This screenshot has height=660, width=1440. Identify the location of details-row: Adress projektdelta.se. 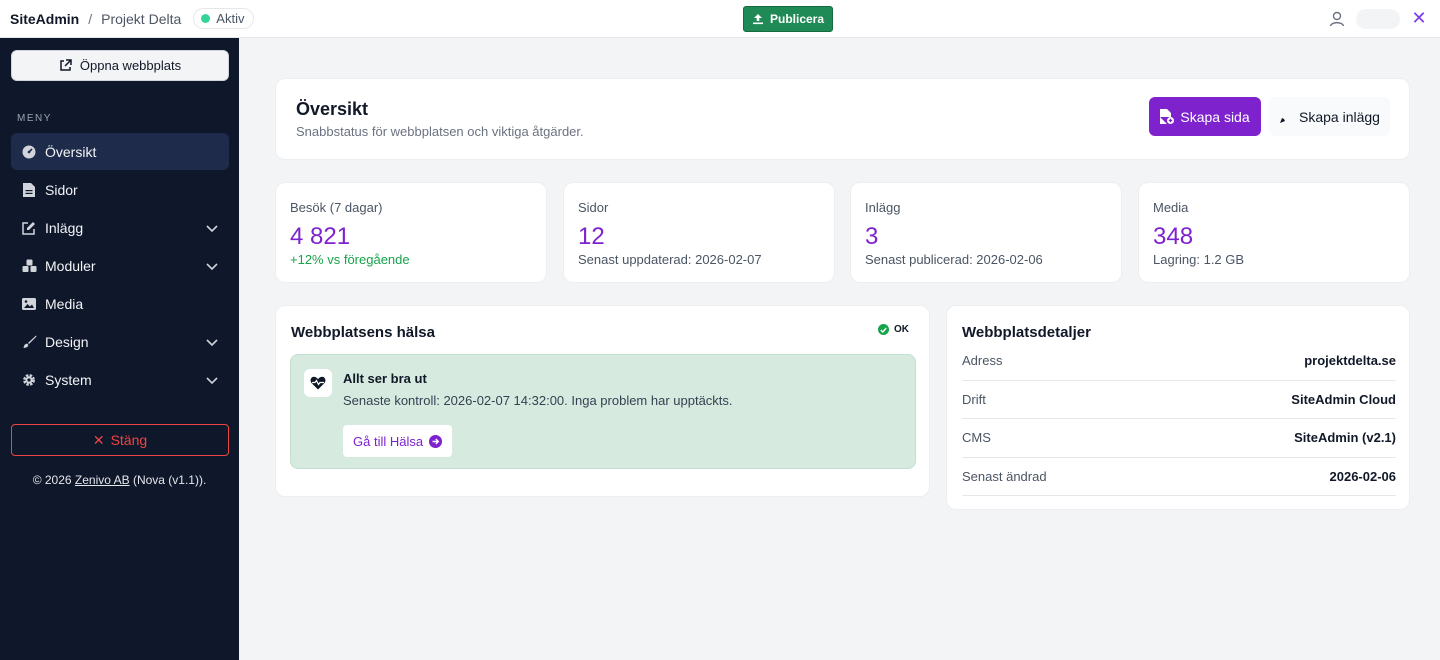
(1179, 361).